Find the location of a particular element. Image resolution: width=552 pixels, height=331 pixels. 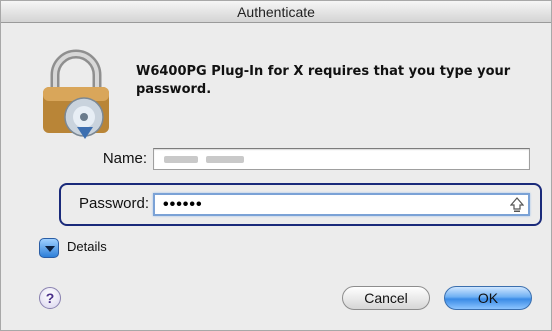

name-field is located at coordinates (341, 159).